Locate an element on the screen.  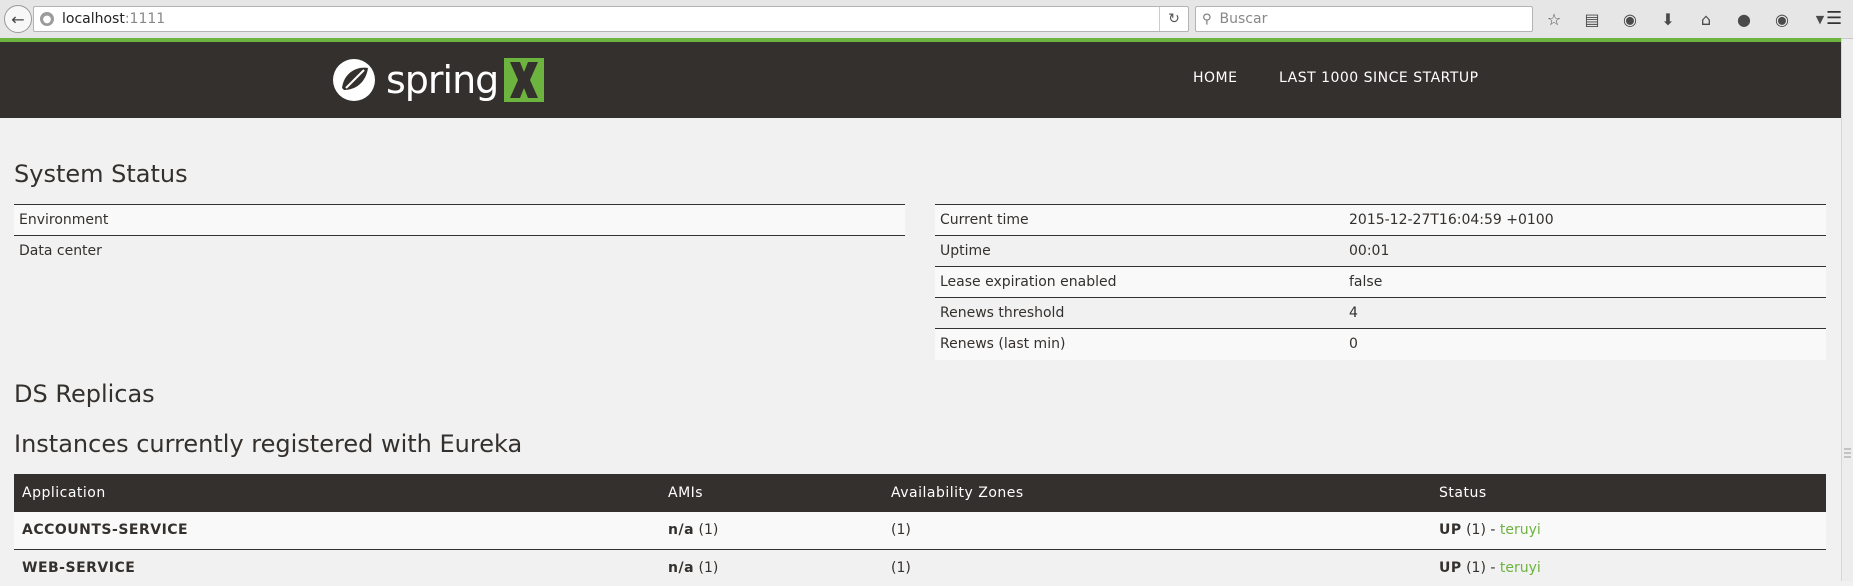
chat-icon: ● is located at coordinates (1744, 19).